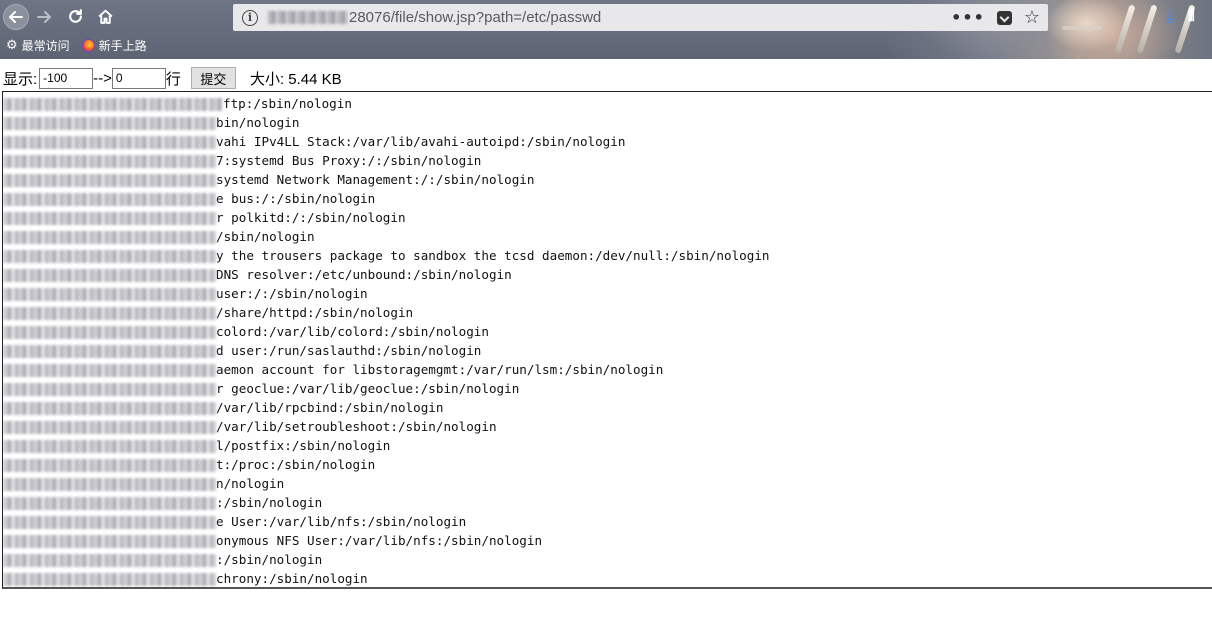 Image resolution: width=1212 pixels, height=617 pixels. What do you see at coordinates (250, 483) in the screenshot?
I see `file-line-text: n/nologin` at bounding box center [250, 483].